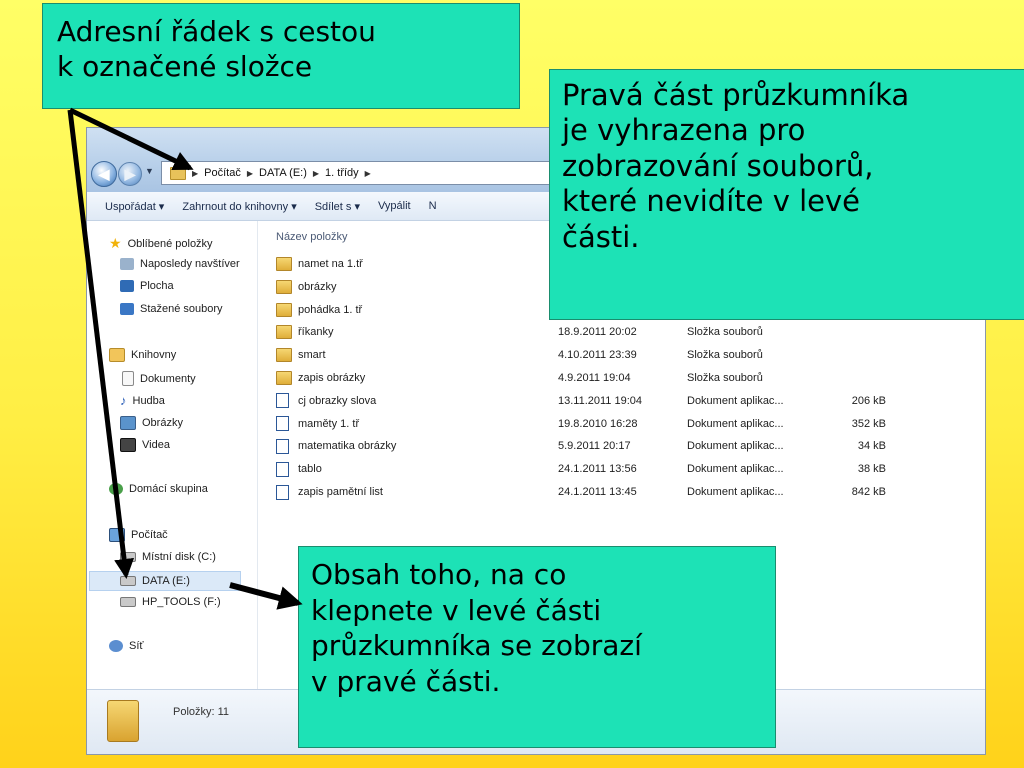 This screenshot has width=1024, height=768. What do you see at coordinates (156, 445) in the screenshot?
I see `nav-item-label: Videa` at bounding box center [156, 445].